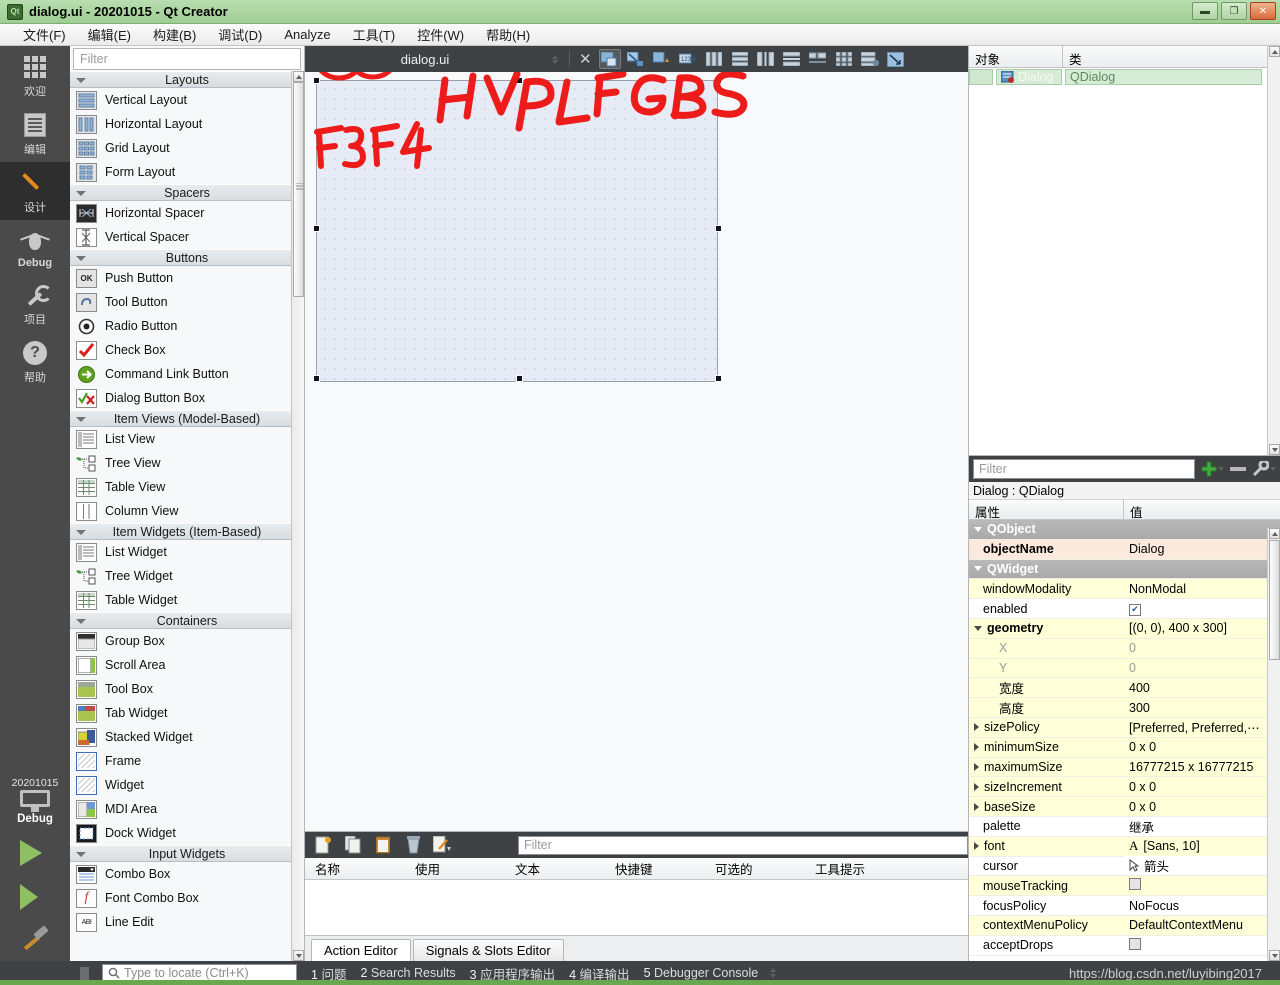 The image size is (1280, 985). Describe the element at coordinates (187, 689) in the screenshot. I see `widget-item-tool-box: Tool Box` at that location.